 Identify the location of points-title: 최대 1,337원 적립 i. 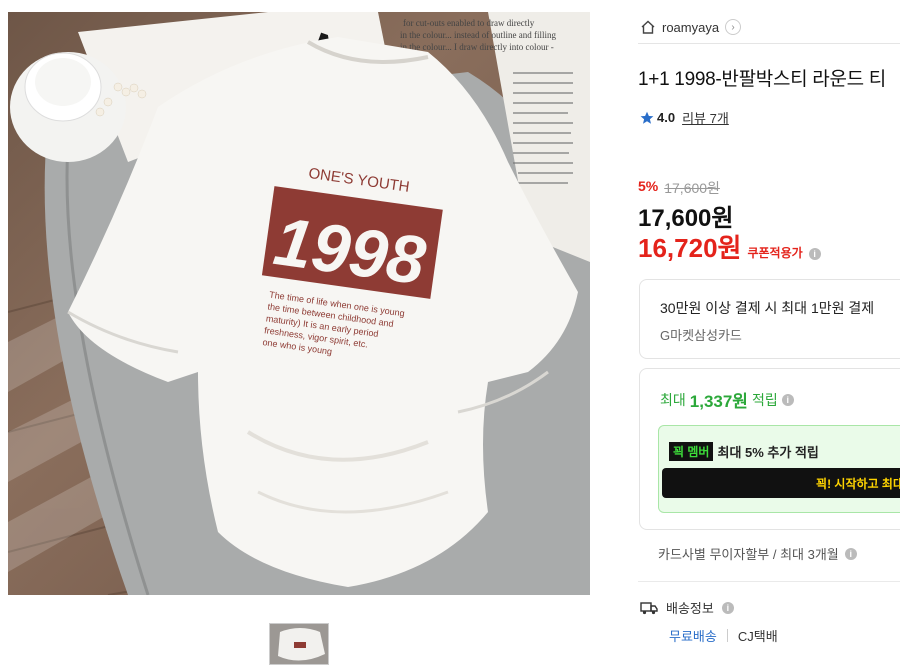
(727, 399).